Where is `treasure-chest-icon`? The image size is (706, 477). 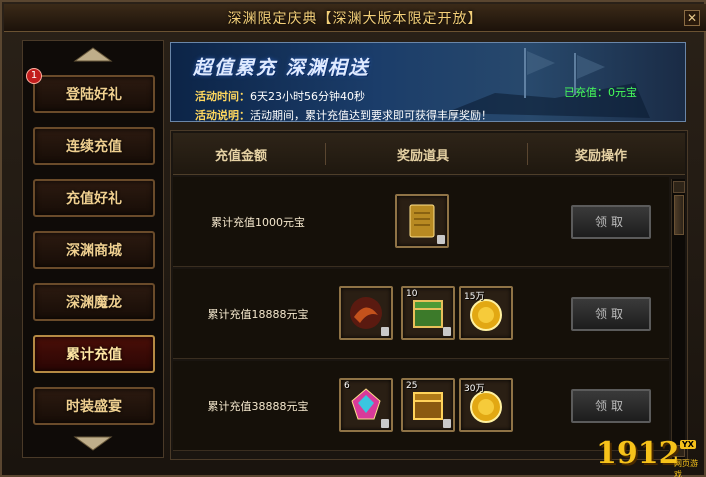 treasure-chest-icon is located at coordinates (428, 314).